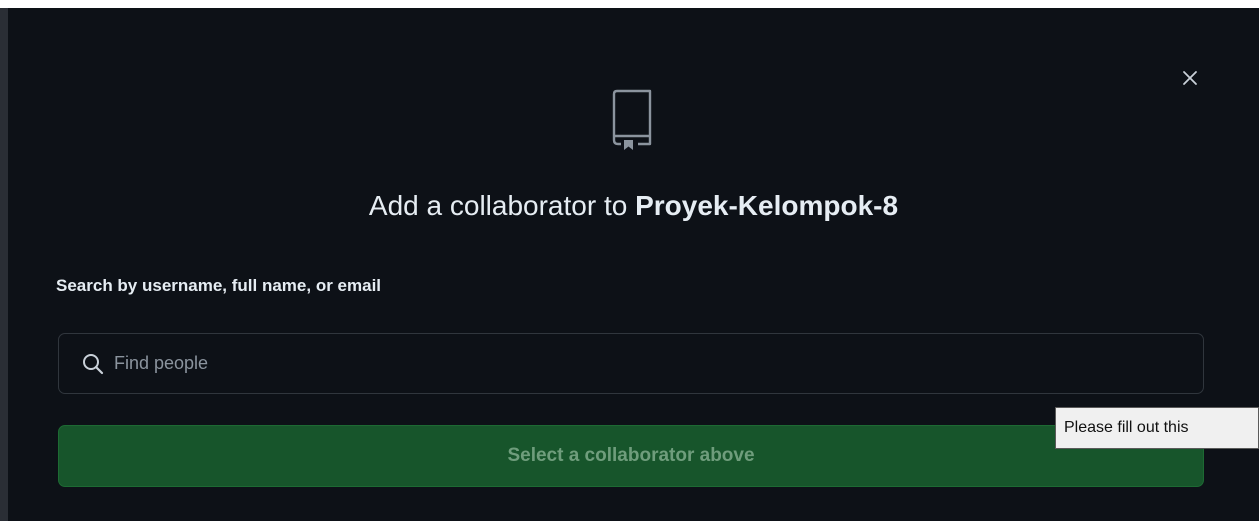 The height and width of the screenshot is (521, 1259). I want to click on select-collaborator-button: Select a collaborator above, so click(631, 456).